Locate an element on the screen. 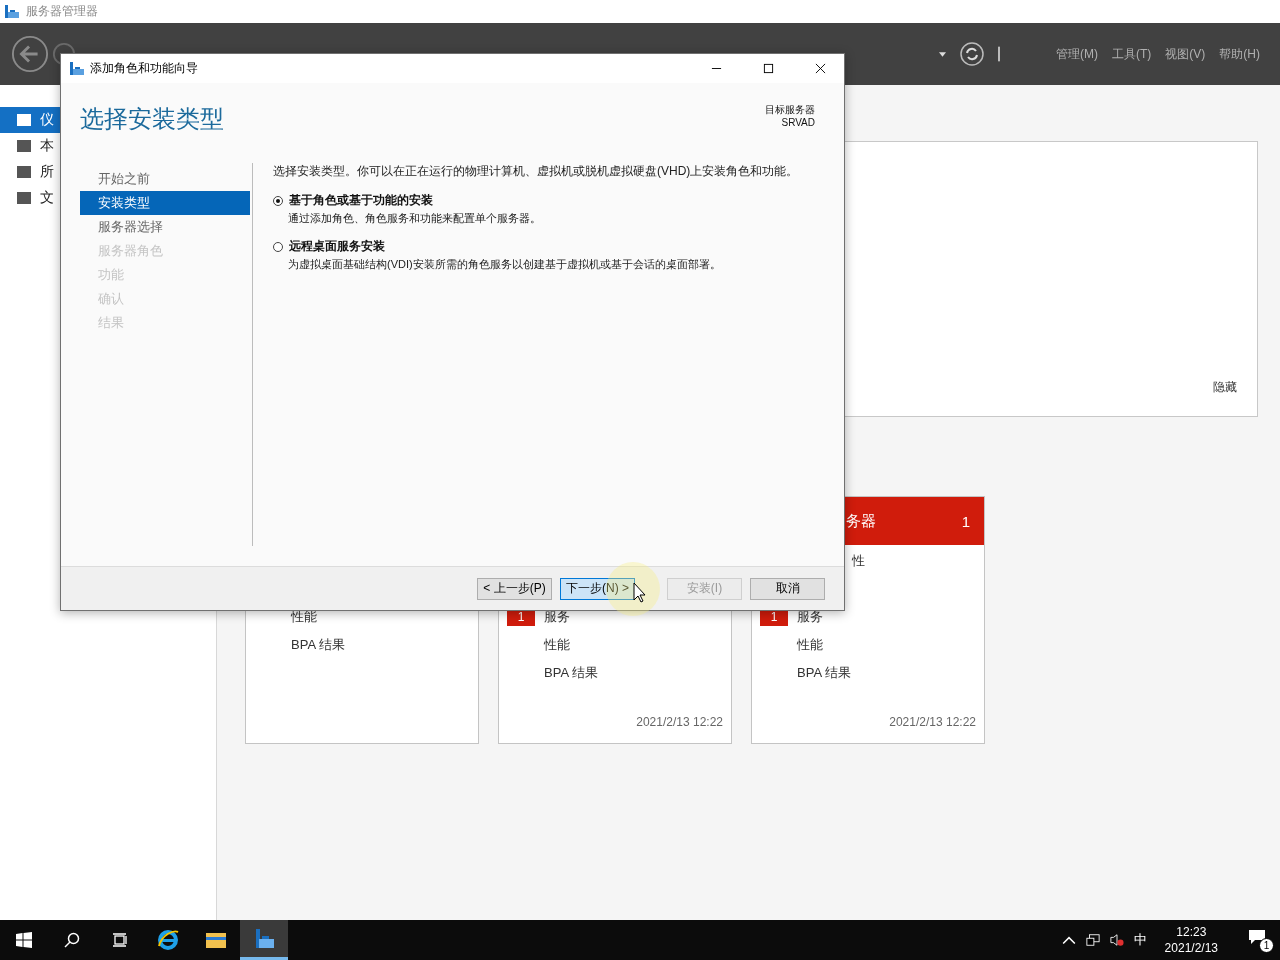 Image resolution: width=1280 pixels, height=960 pixels. option-description: 通过添加角色、角色服务和功能来配置单个服务器。 is located at coordinates (414, 218).